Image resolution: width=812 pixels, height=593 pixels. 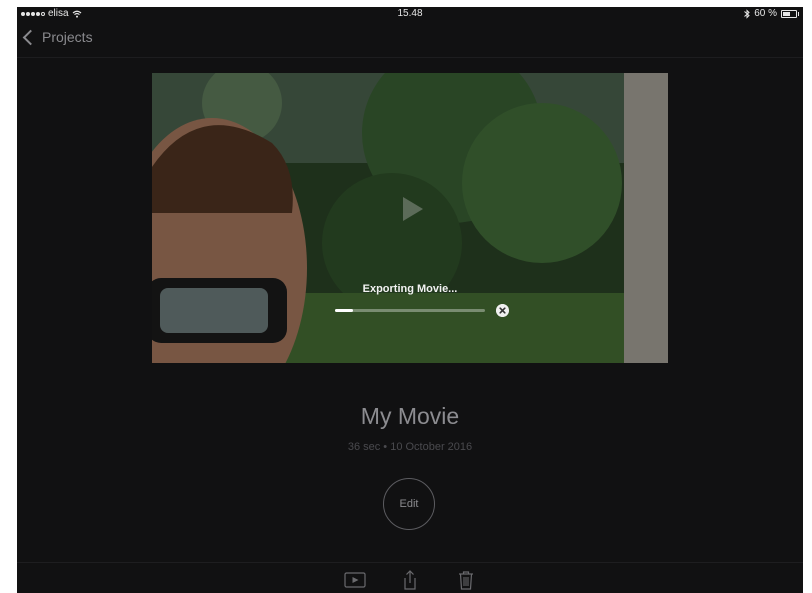 I want to click on trash-icon, so click(x=466, y=580).